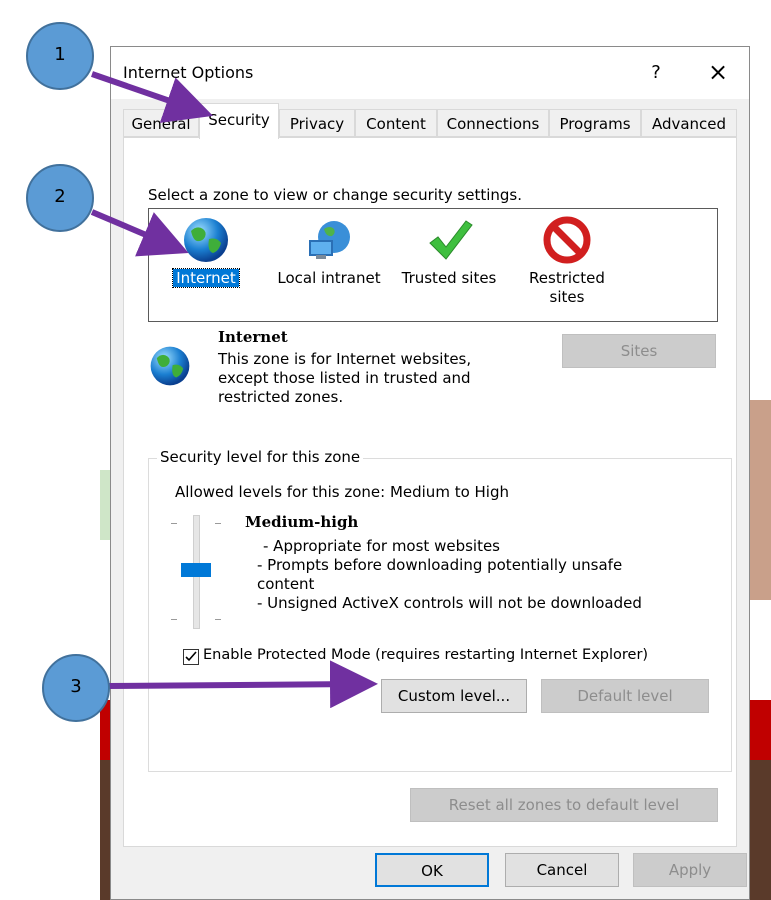  Describe the element at coordinates (60, 56) in the screenshot. I see `callout-1: 1` at that location.